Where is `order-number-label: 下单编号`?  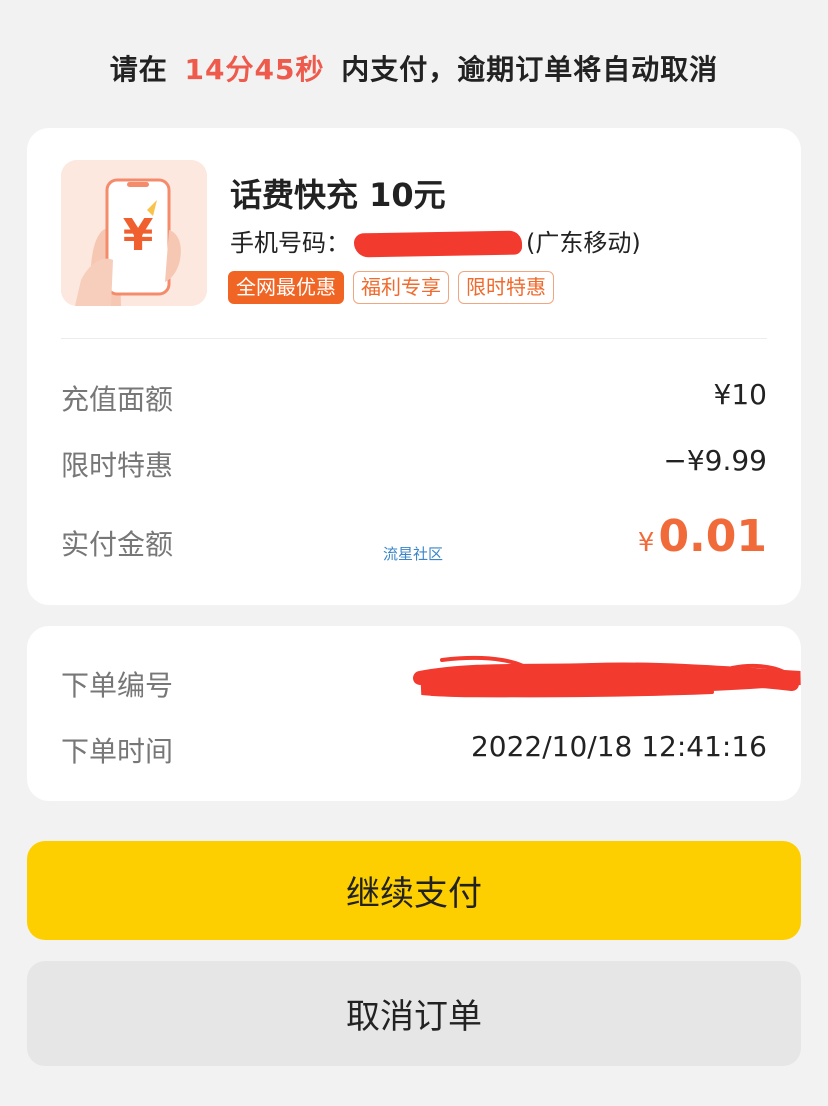 order-number-label: 下单编号 is located at coordinates (117, 685).